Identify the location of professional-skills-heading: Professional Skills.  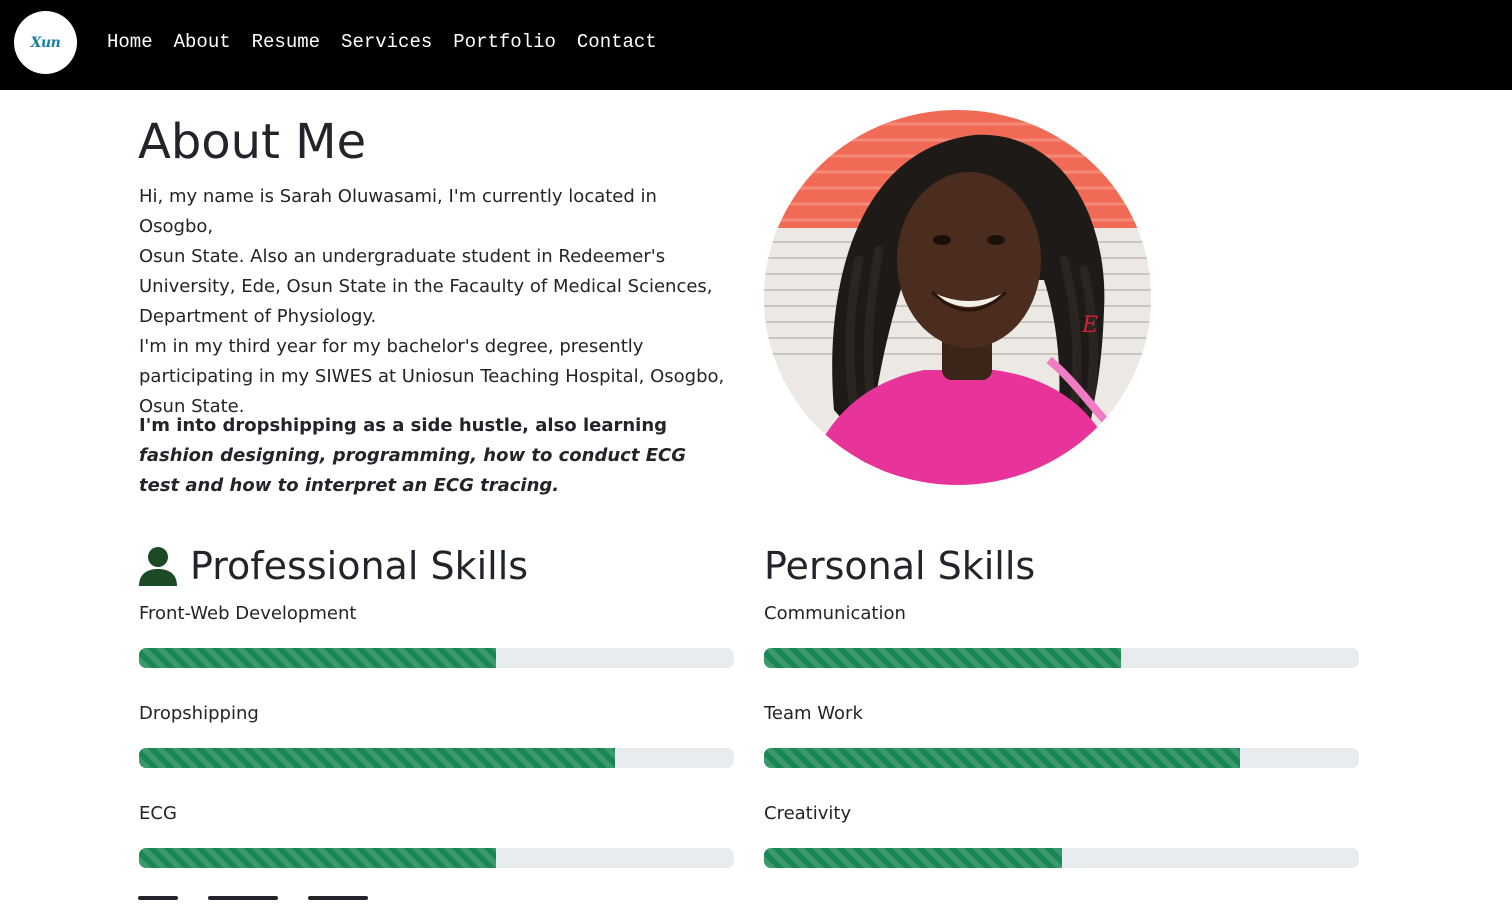
(333, 566).